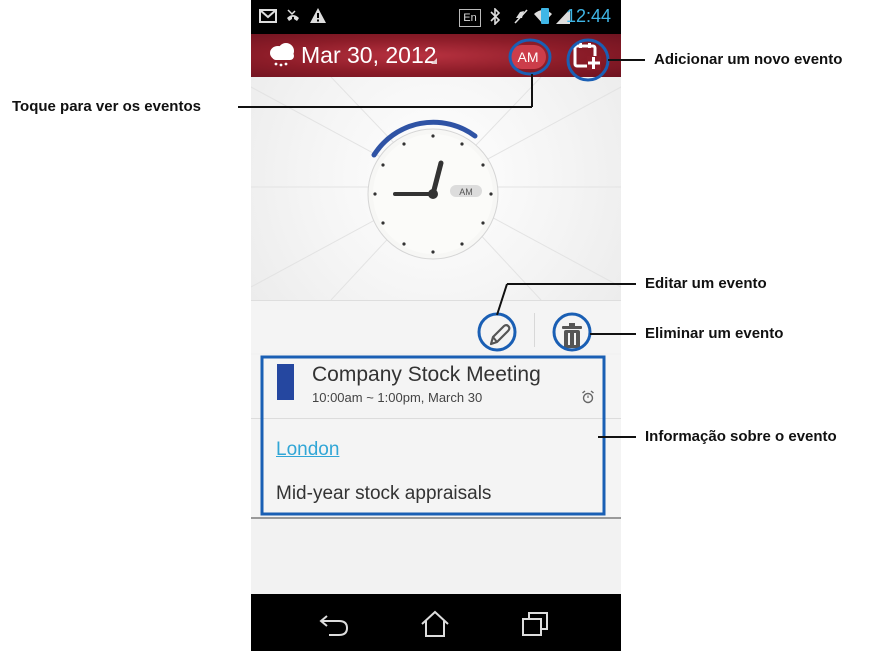 This screenshot has height=651, width=881. Describe the element at coordinates (741, 436) in the screenshot. I see `callout-event-info: Informação sobre o evento` at that location.